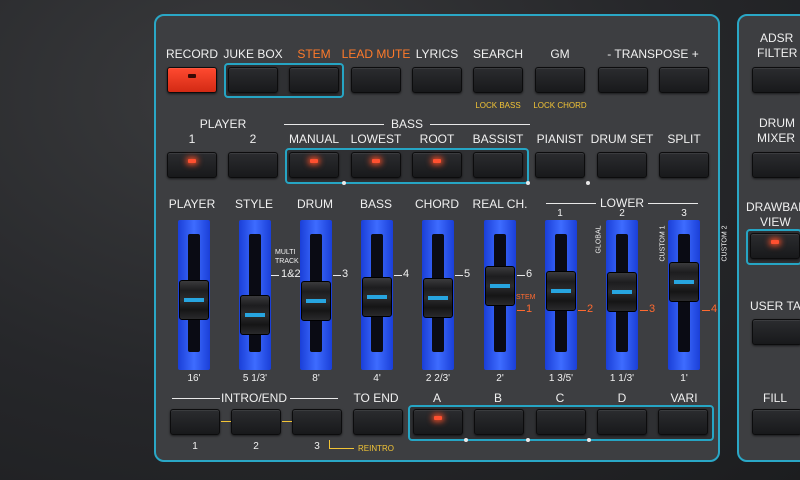  What do you see at coordinates (684, 165) in the screenshot?
I see `split-button` at bounding box center [684, 165].